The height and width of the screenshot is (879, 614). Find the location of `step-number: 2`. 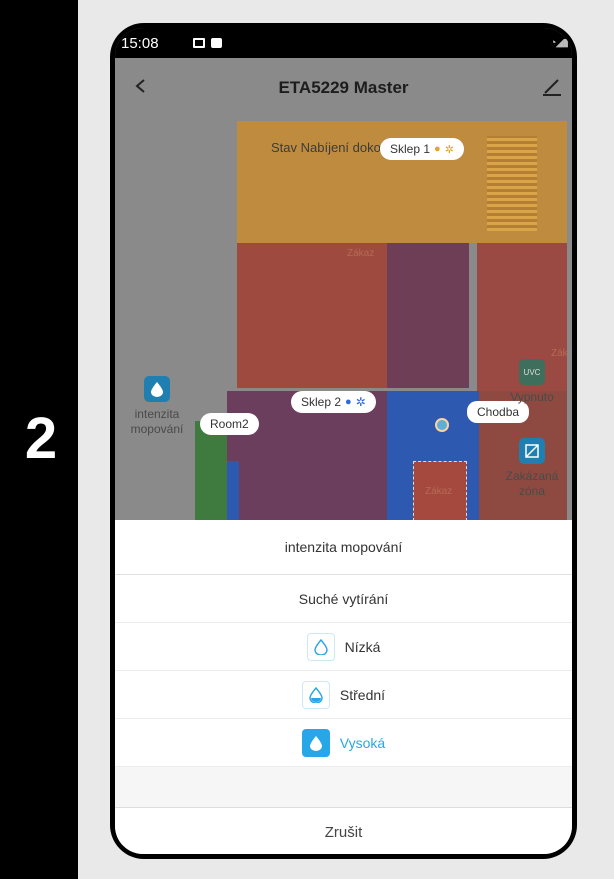

step-number: 2 is located at coordinates (41, 438).